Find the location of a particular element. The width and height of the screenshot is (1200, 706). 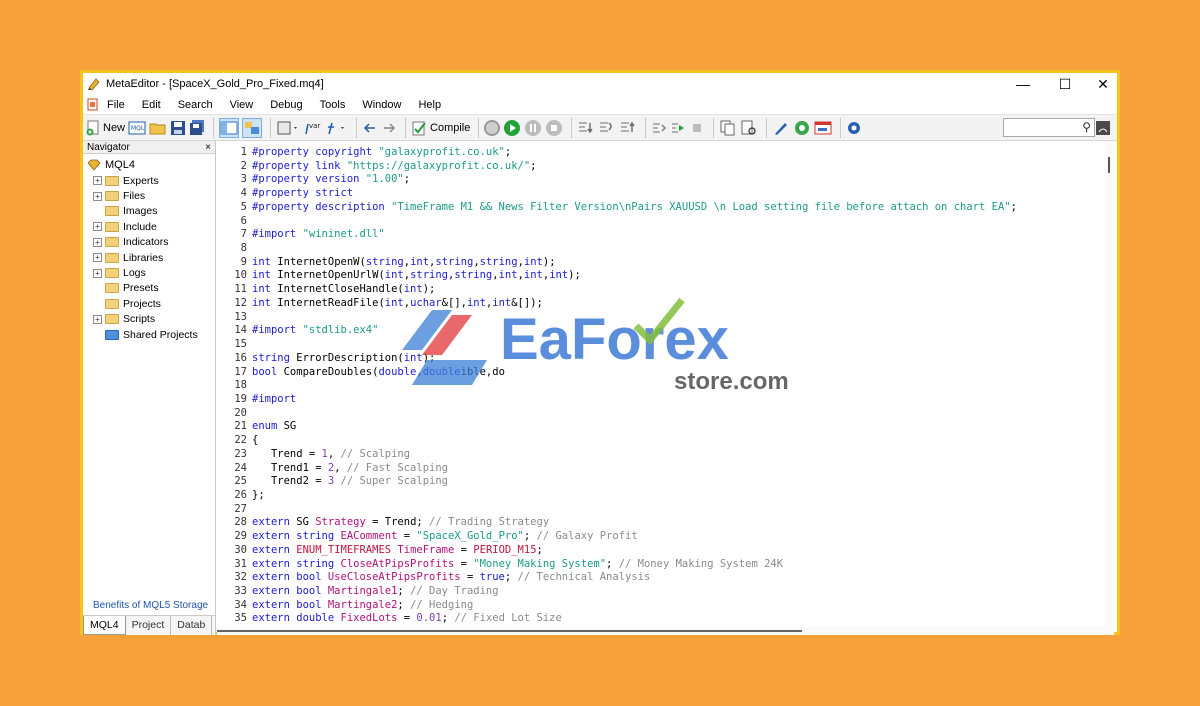

watermark-domain: store.com is located at coordinates (731, 381).